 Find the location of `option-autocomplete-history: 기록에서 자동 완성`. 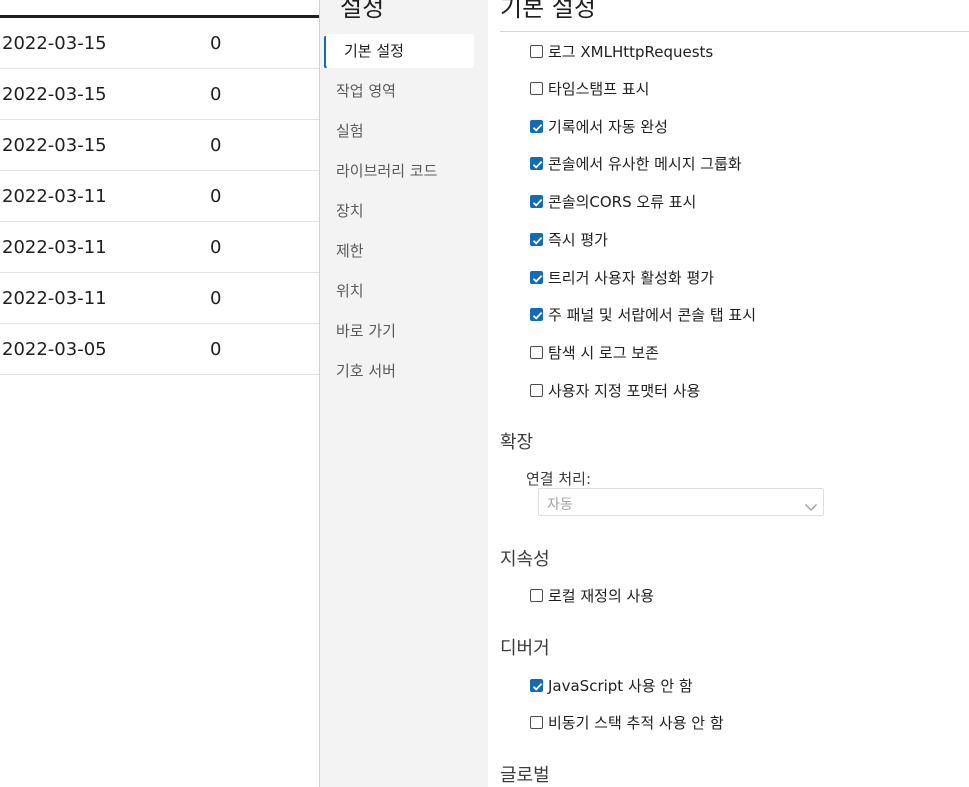

option-autocomplete-history: 기록에서 자동 완성 is located at coordinates (599, 126).